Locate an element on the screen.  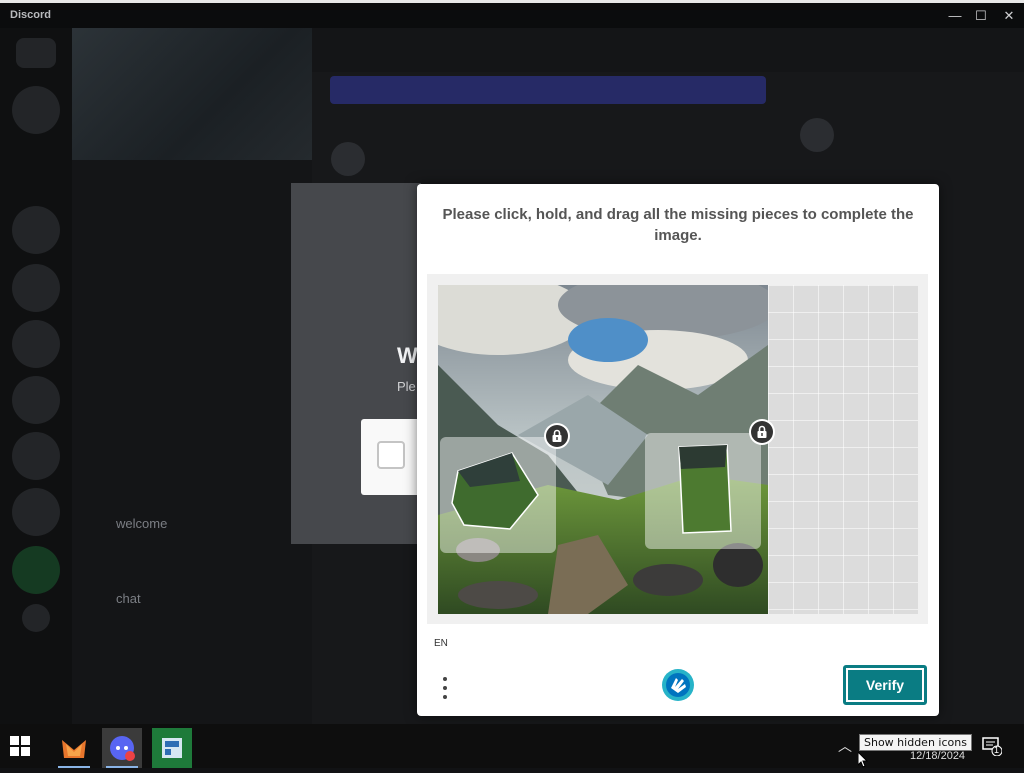
channel-chat: chat is located at coordinates (128, 598).